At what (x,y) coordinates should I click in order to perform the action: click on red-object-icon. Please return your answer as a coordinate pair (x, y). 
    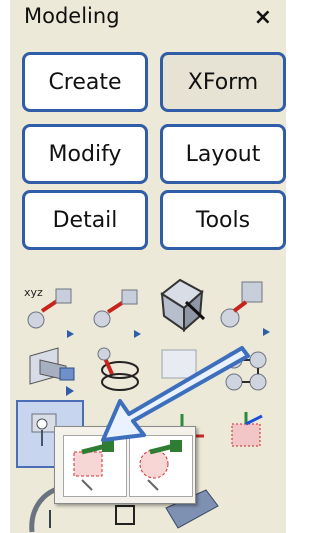
    Looking at the image, I should click on (248, 434).